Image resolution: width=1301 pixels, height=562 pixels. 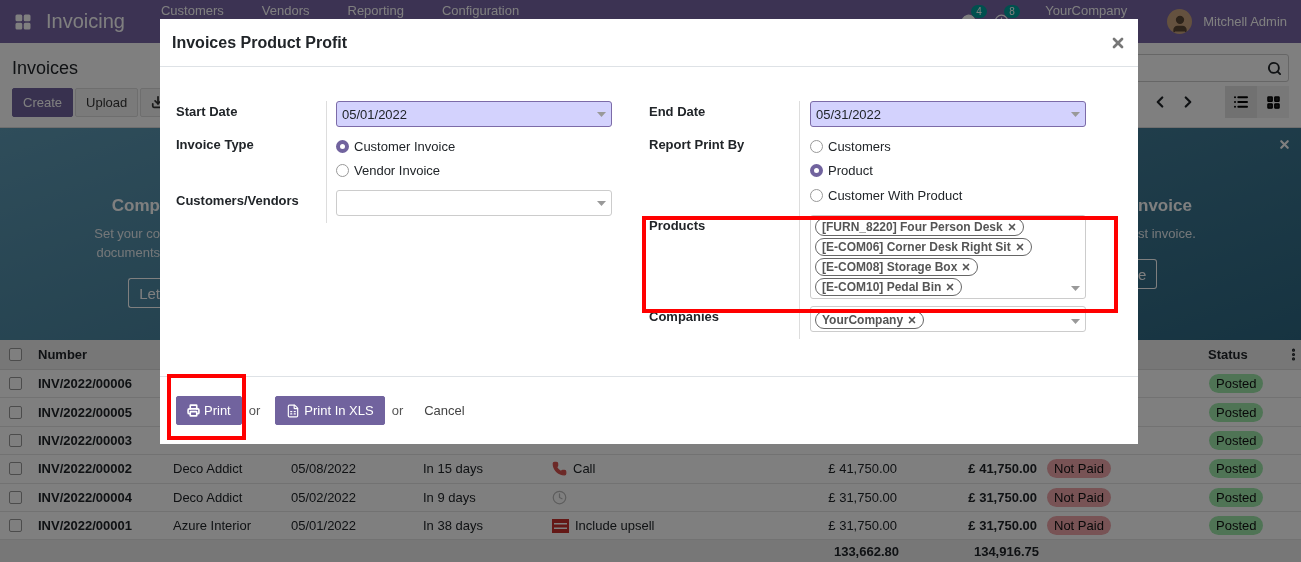 I want to click on table-cell-text: INV/2022/00004, so click(x=85, y=497).